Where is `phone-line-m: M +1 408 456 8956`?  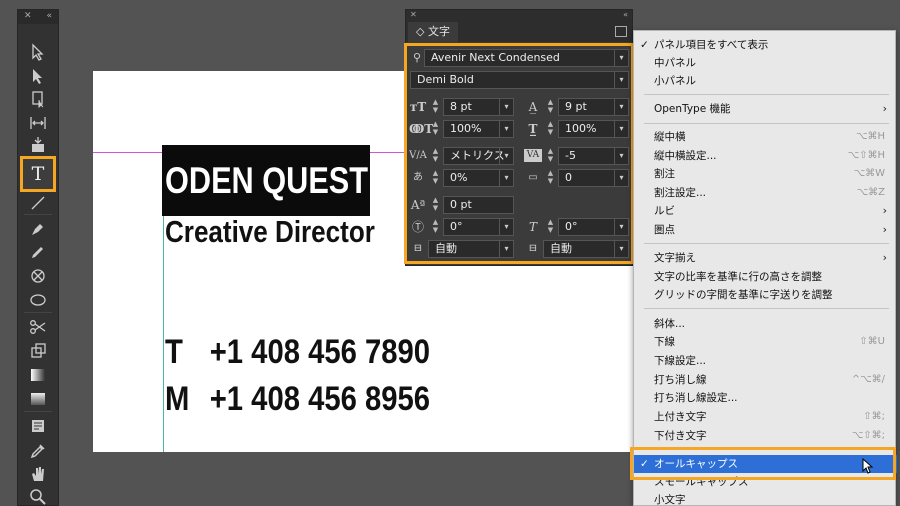 phone-line-m: M +1 408 456 8956 is located at coordinates (297, 399).